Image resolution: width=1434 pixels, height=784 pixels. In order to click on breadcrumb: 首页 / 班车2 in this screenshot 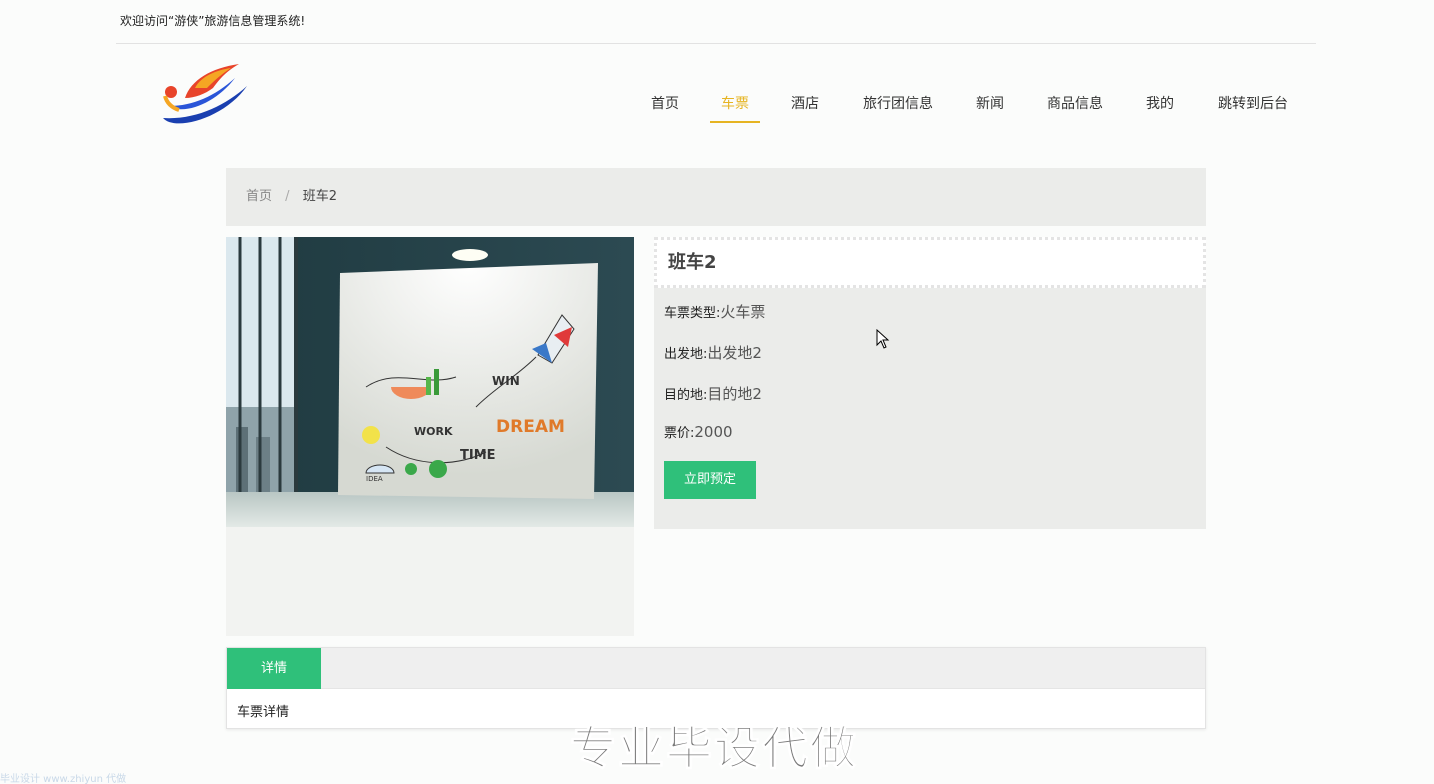, I will do `click(716, 197)`.